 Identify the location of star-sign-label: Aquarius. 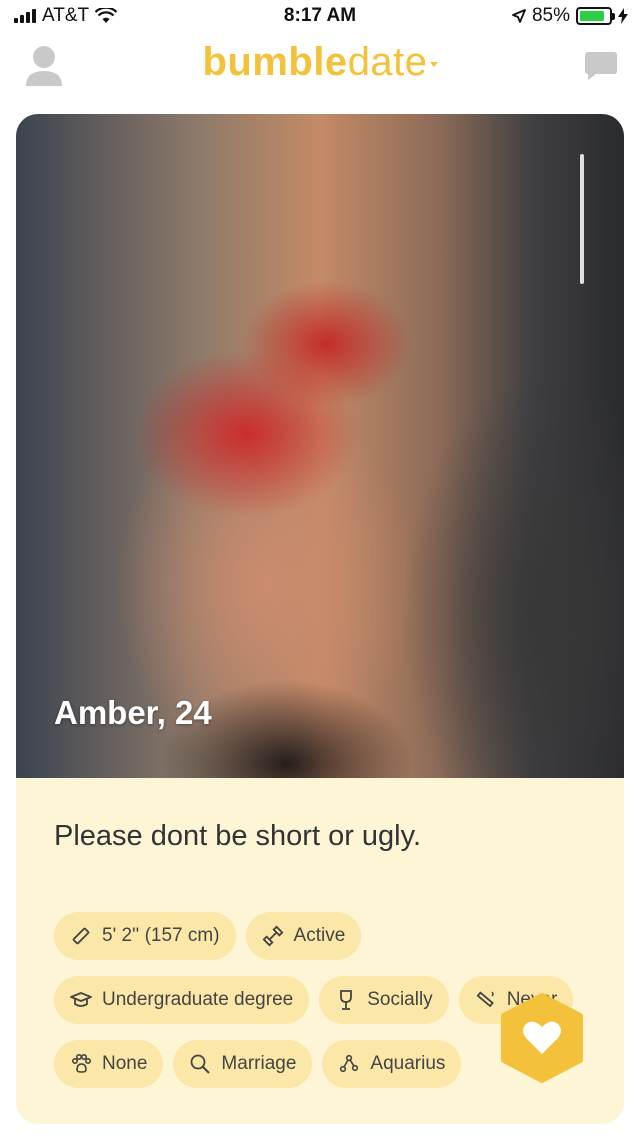
(408, 1063).